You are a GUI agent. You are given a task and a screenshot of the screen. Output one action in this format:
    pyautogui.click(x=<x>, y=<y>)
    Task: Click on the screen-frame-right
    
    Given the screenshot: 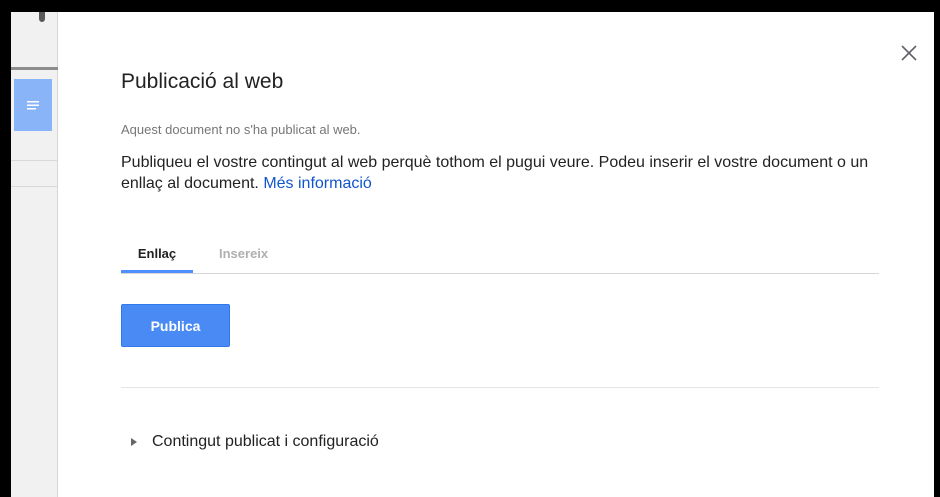 What is the action you would take?
    pyautogui.click(x=937, y=248)
    